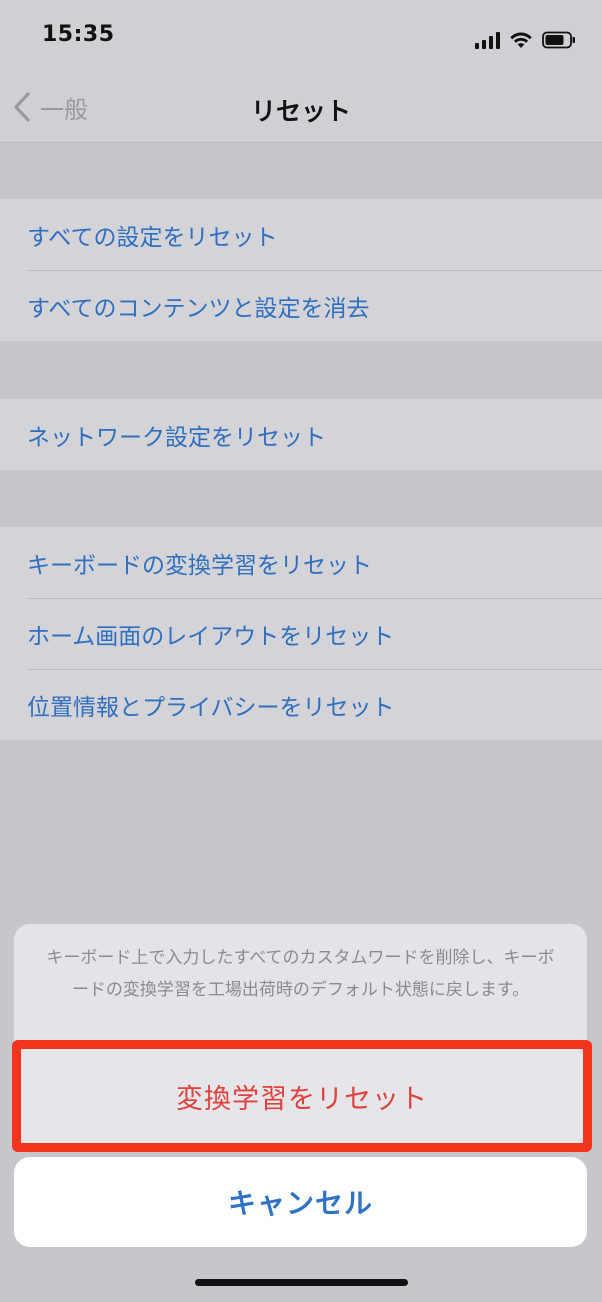 This screenshot has width=602, height=1302. Describe the element at coordinates (301, 704) in the screenshot. I see `reset-location-privacy-row: 位置情報とプライバシーをリセット` at that location.